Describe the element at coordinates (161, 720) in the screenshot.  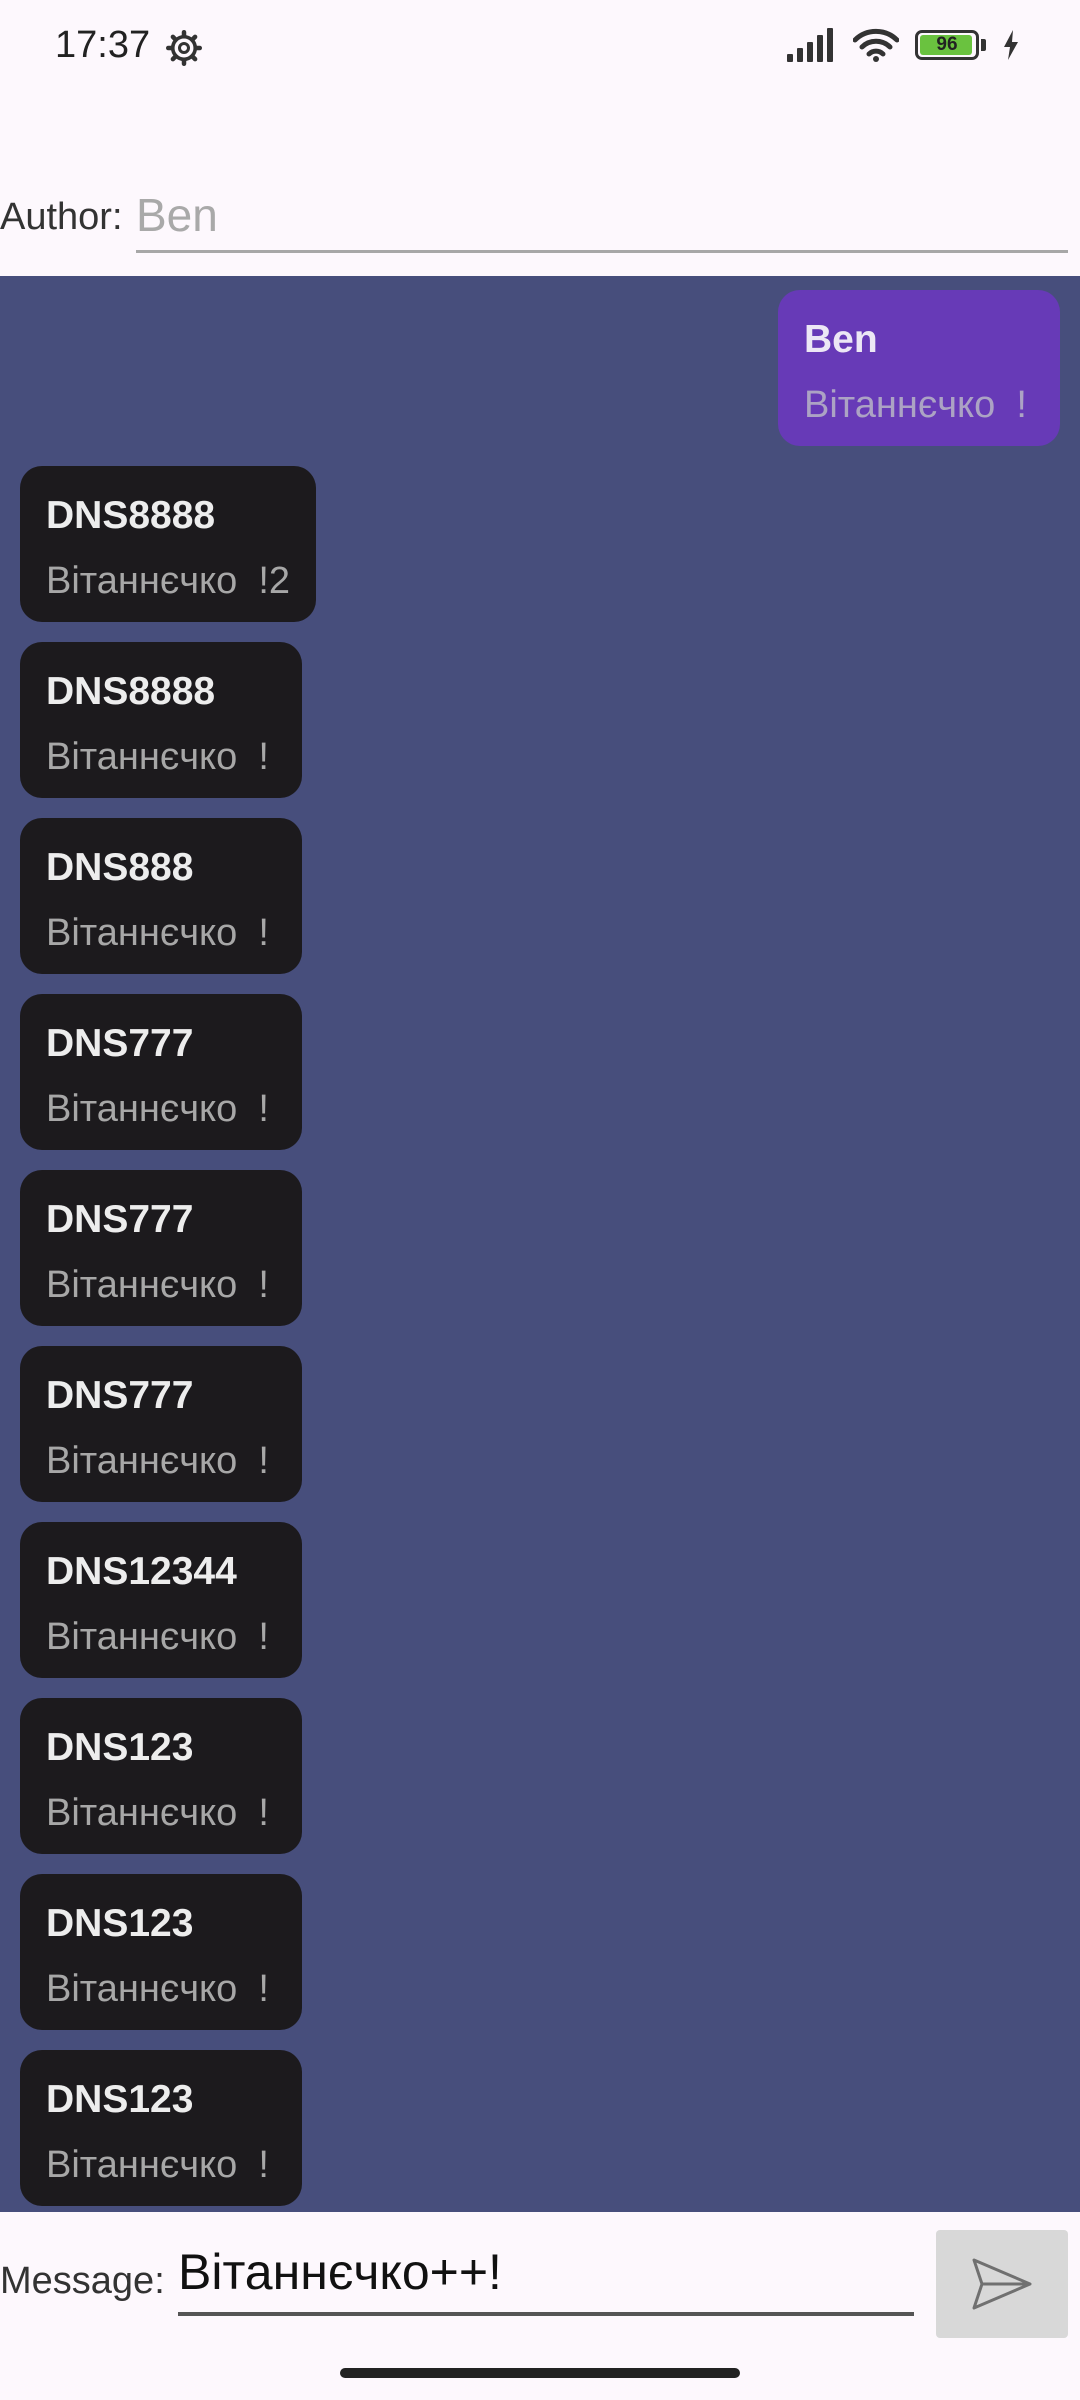
I see `message-bubble: DNS8888 Вітаннєчко !` at that location.